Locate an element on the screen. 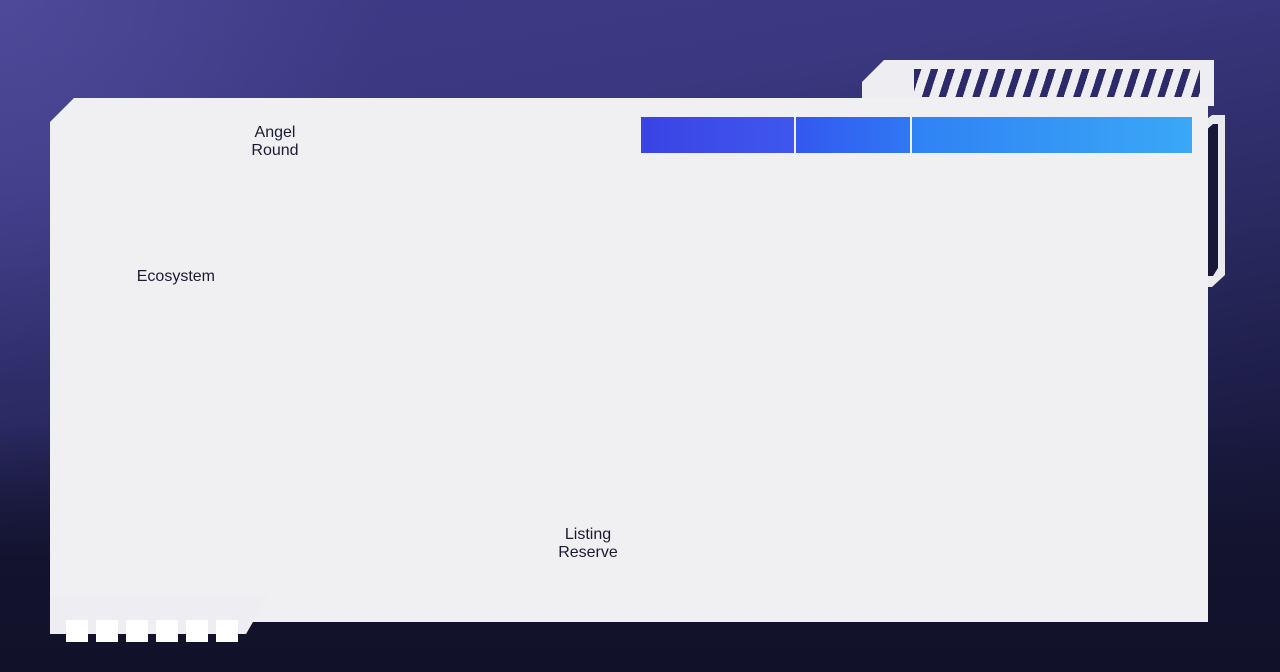 The height and width of the screenshot is (672, 1280). table-header-row is located at coordinates (916, 135).